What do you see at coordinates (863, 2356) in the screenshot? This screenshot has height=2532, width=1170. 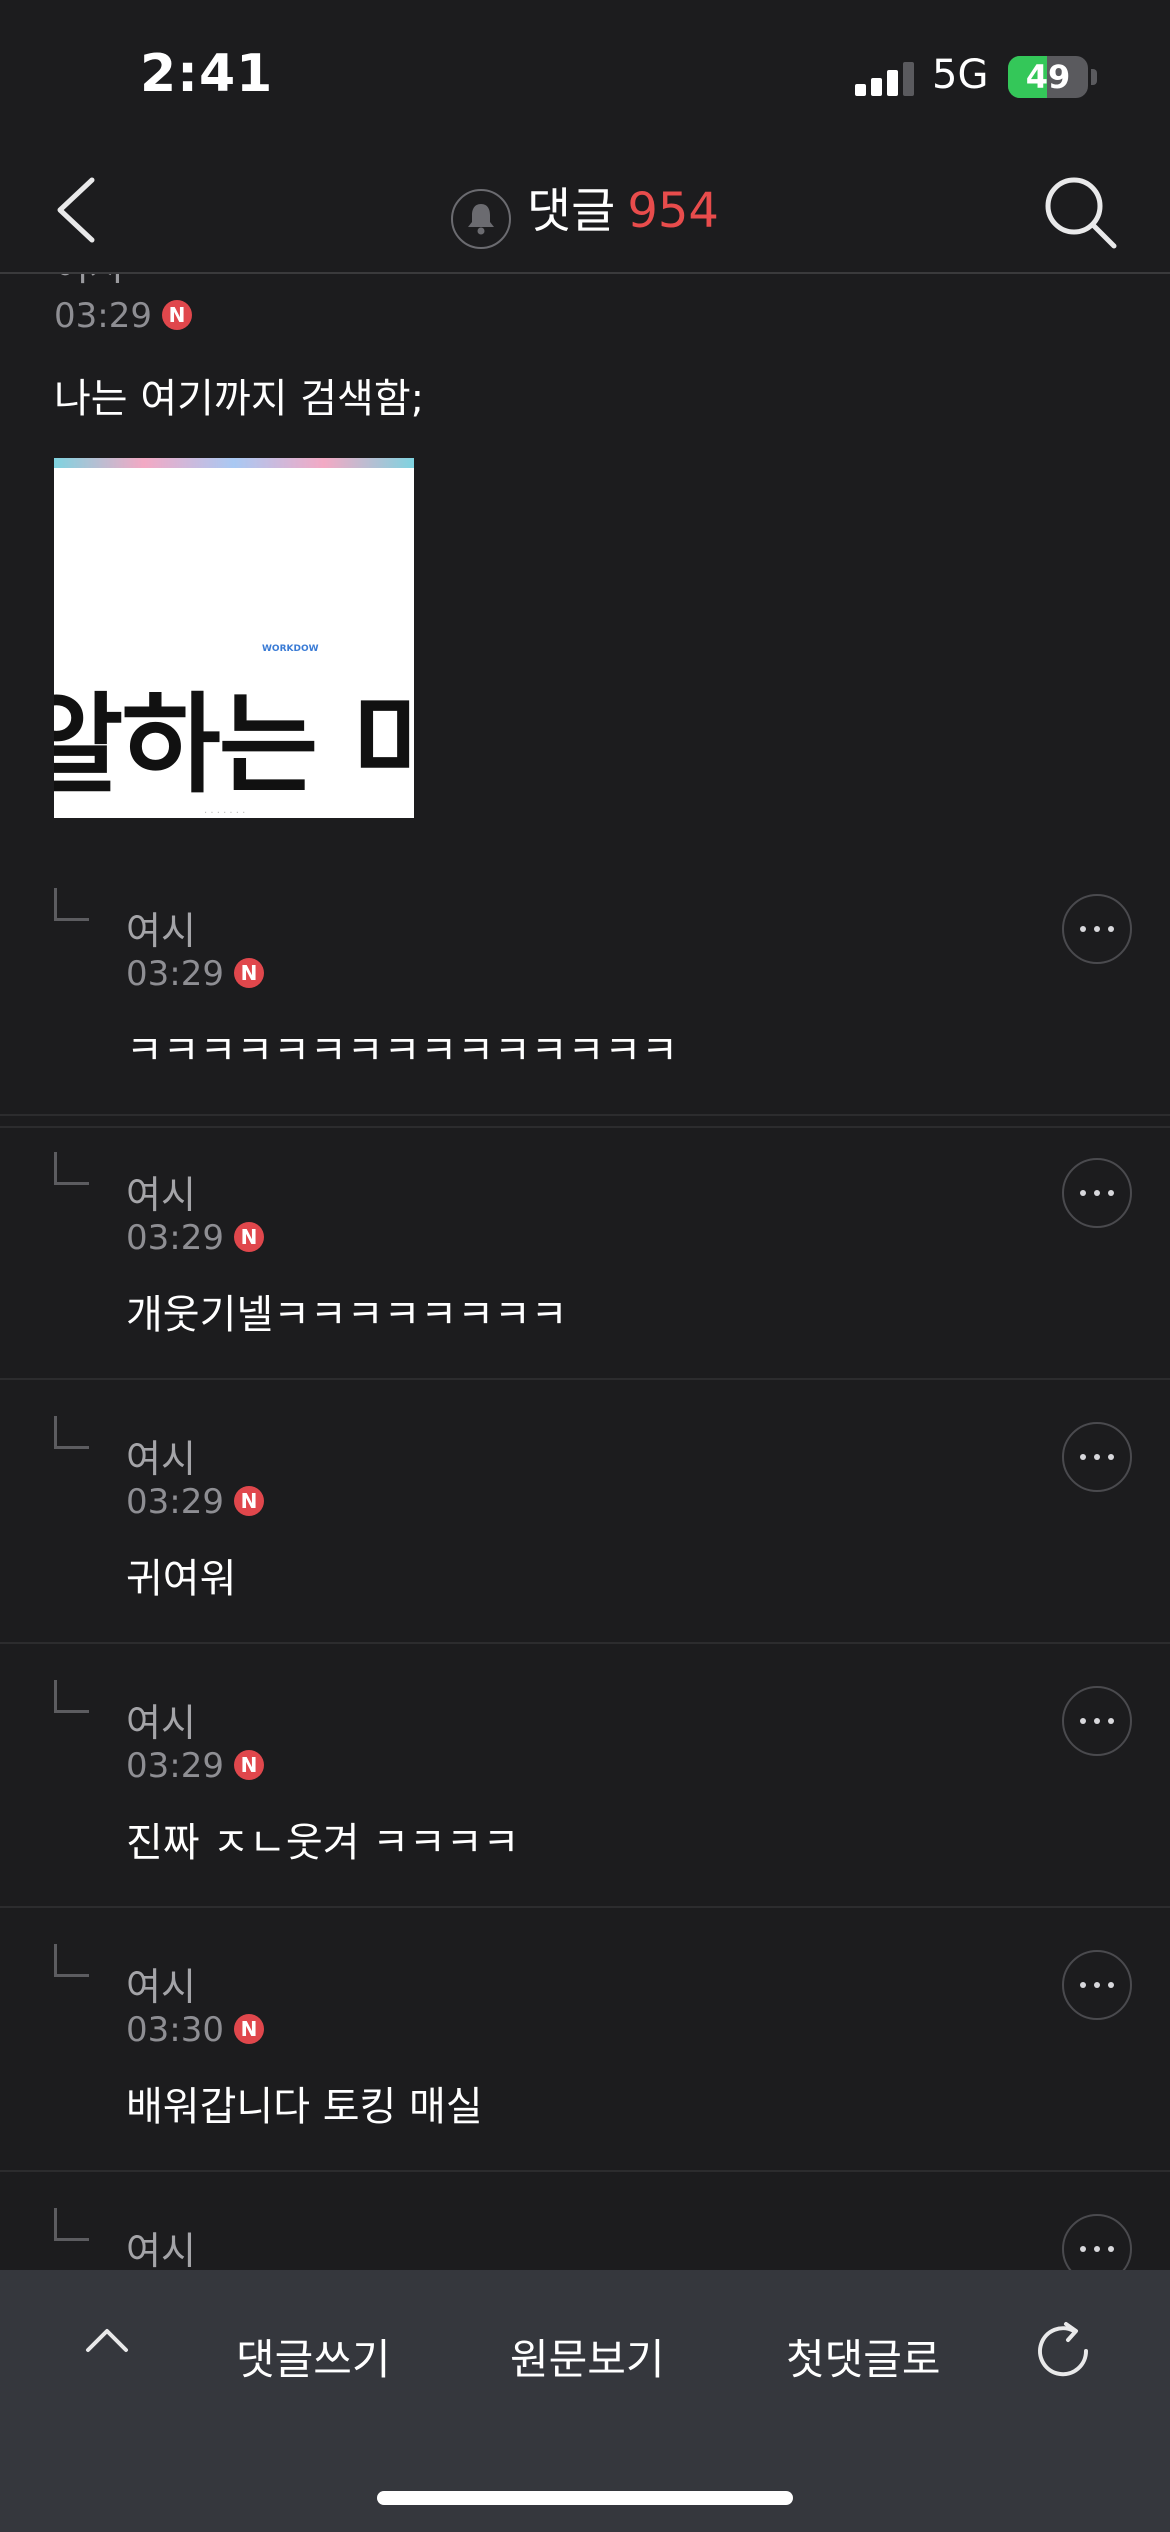 I see `first-comment-button: 첫댓글로` at bounding box center [863, 2356].